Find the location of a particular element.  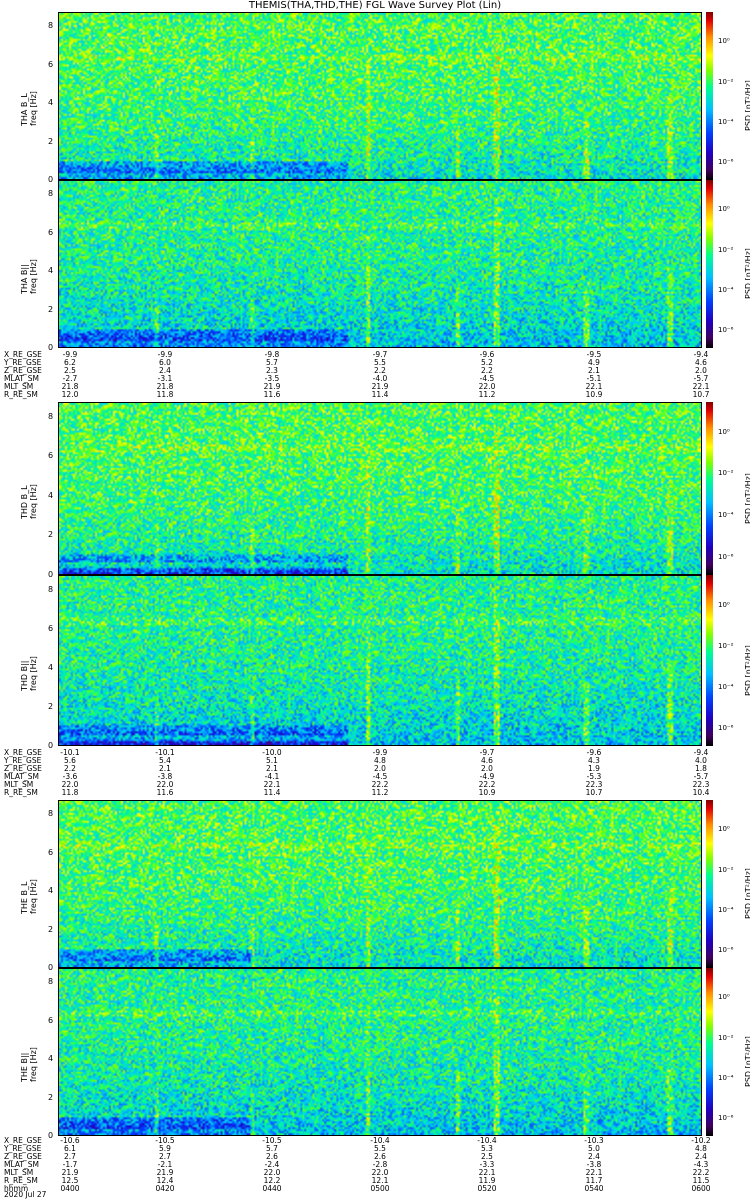

y-axis-label: THE B|| freq [Hz] is located at coordinates (29, 1064).